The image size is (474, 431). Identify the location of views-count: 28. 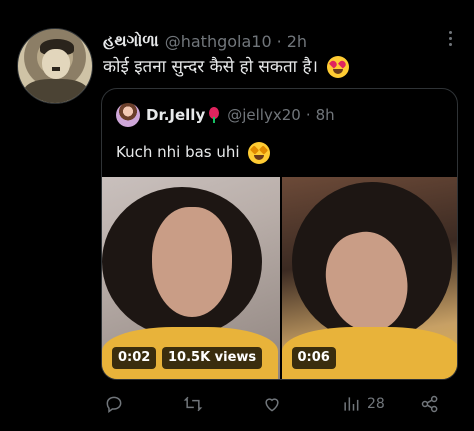
(376, 404).